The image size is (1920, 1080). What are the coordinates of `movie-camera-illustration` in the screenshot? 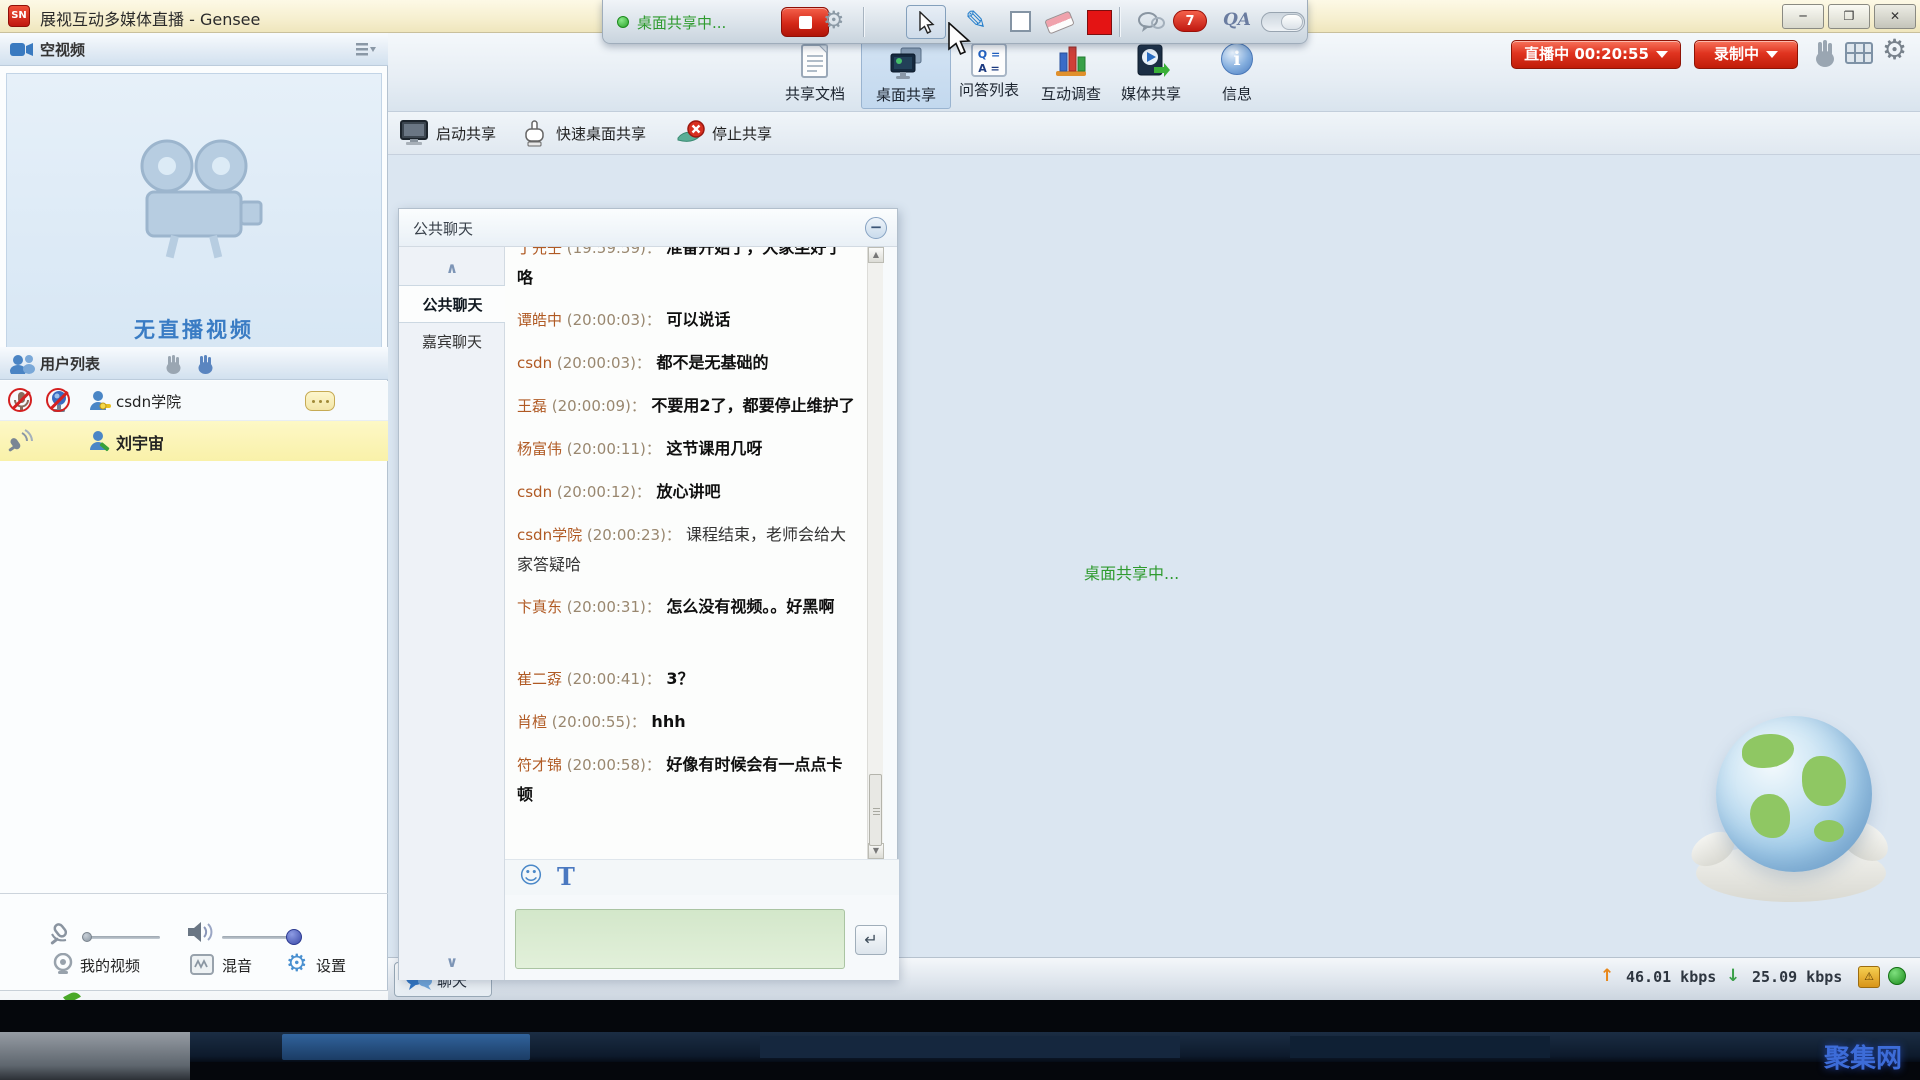 It's located at (201, 199).